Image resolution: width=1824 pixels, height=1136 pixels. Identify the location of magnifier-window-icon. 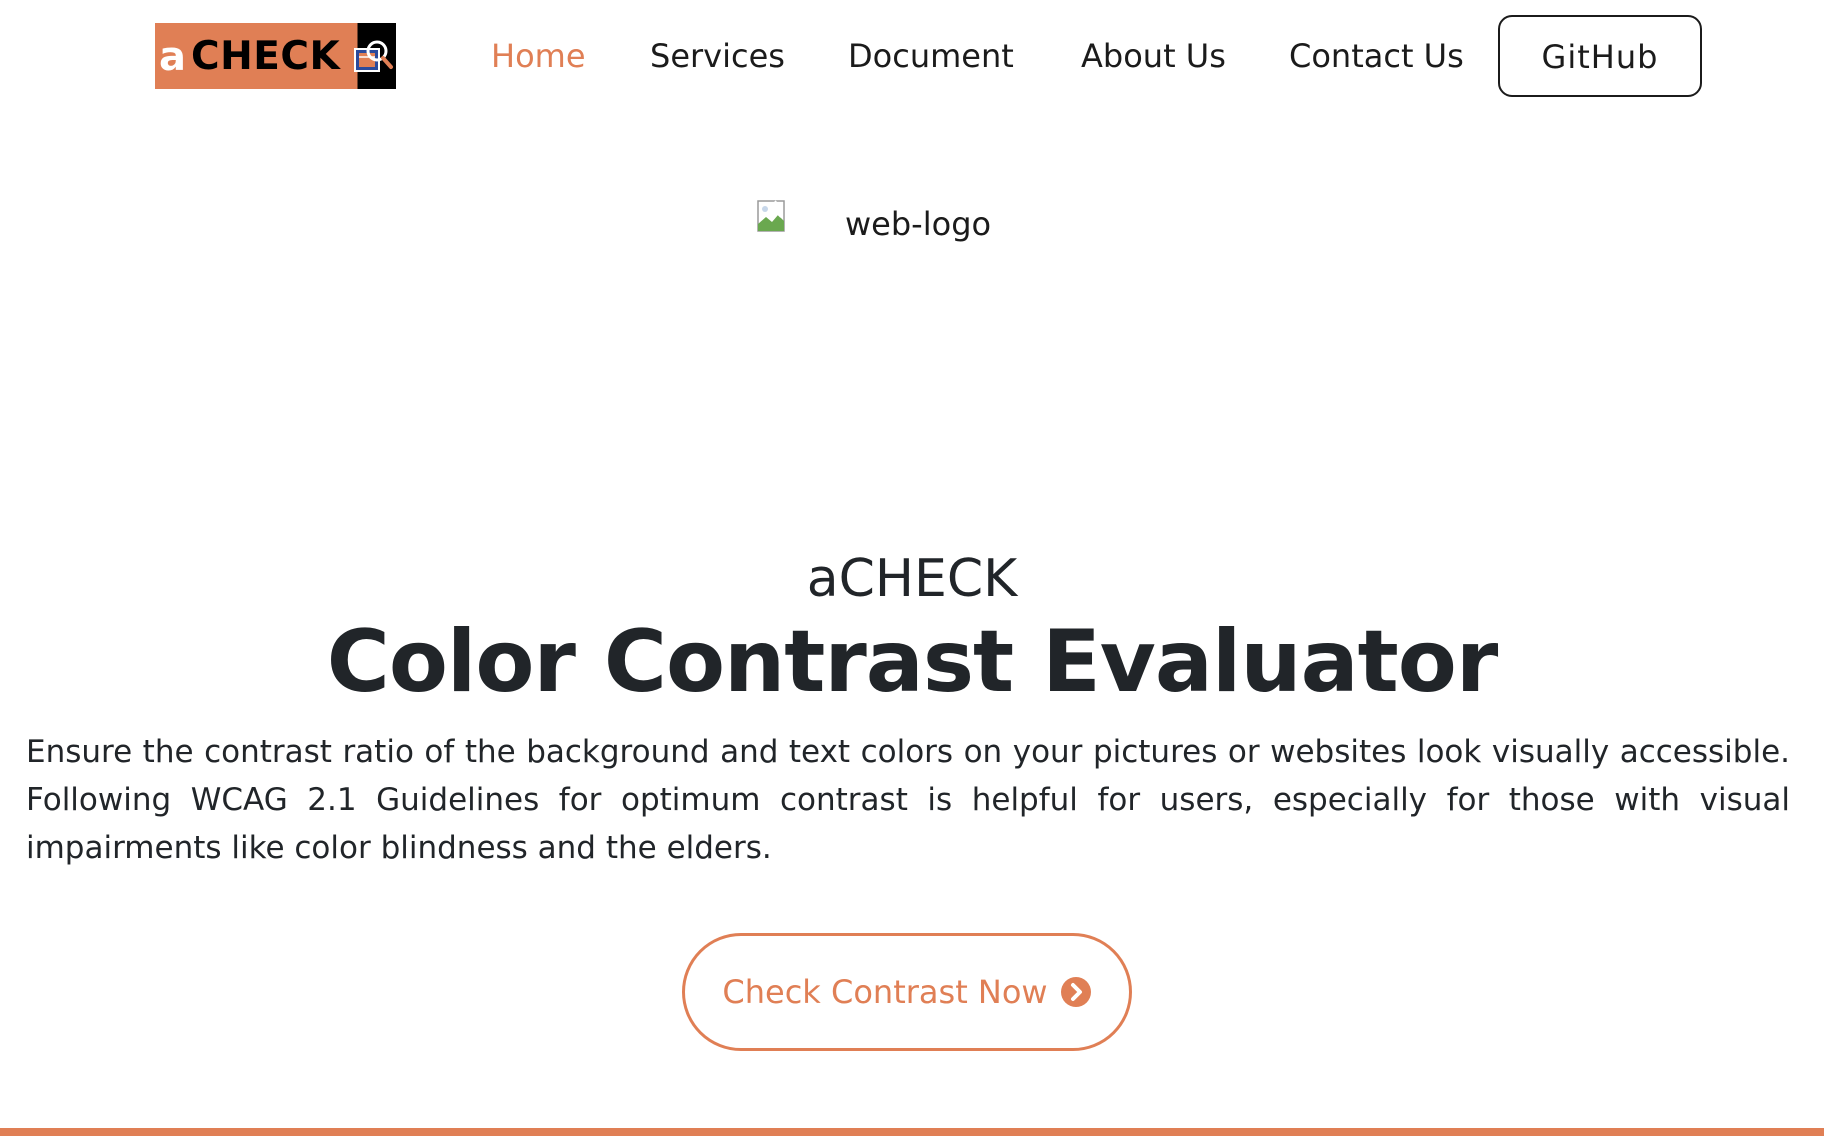
(373, 56).